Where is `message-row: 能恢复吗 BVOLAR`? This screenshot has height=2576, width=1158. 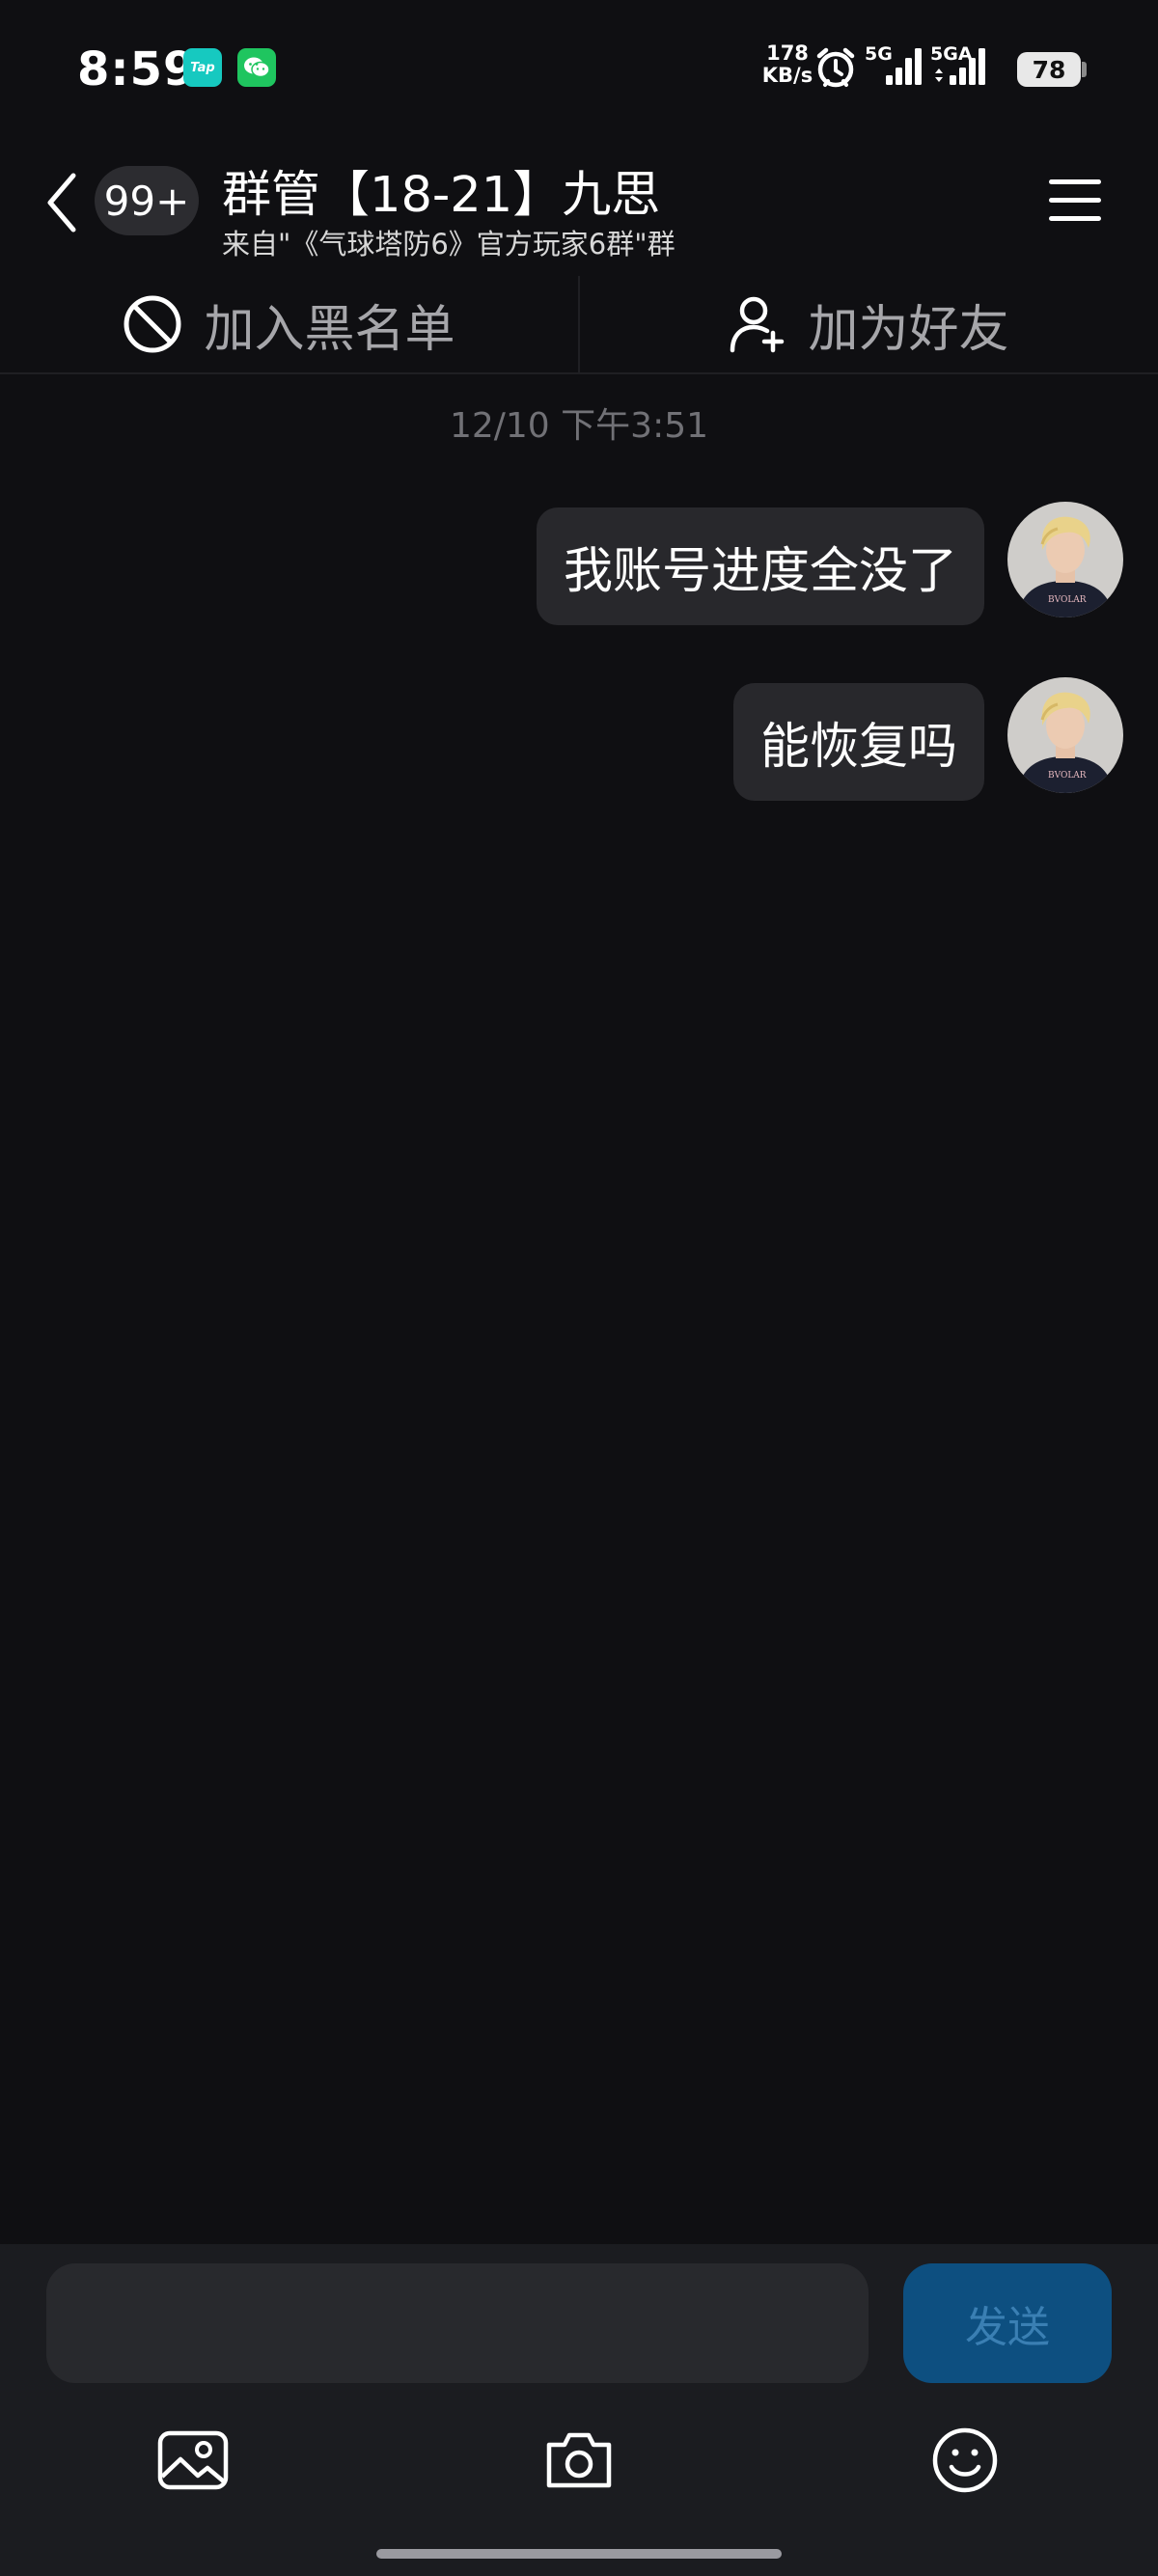
message-row: 能恢复吗 BVOLAR is located at coordinates (579, 740).